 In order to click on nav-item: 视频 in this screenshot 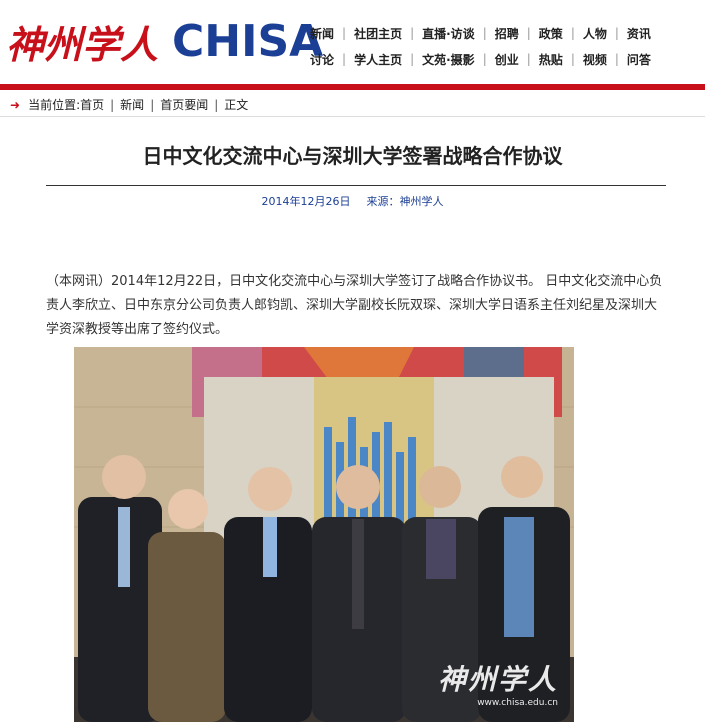, I will do `click(595, 59)`.